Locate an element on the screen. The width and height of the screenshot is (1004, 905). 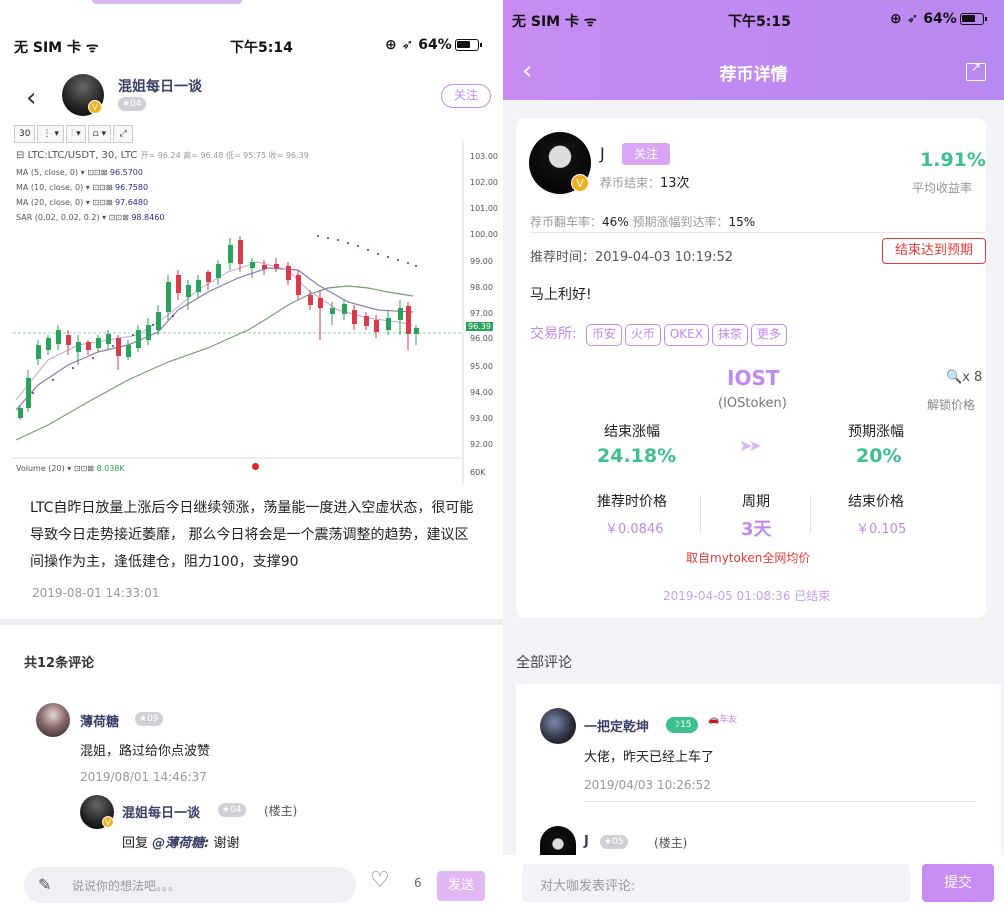
recommender-name: J is located at coordinates (602, 153).